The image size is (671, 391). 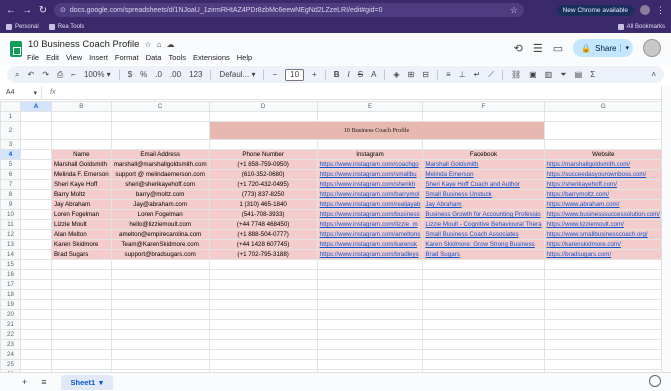 I want to click on currency-format-button: $, so click(x=130, y=74).